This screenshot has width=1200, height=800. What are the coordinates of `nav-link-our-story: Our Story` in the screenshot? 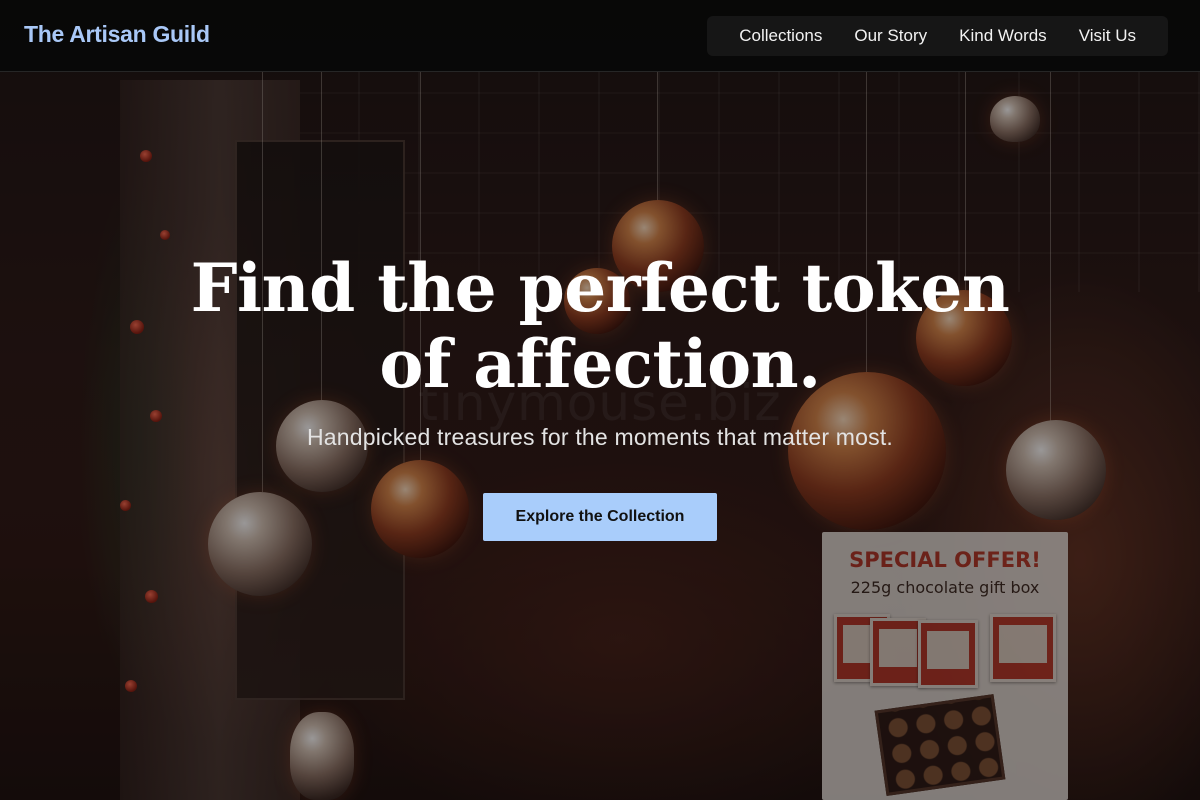 It's located at (890, 36).